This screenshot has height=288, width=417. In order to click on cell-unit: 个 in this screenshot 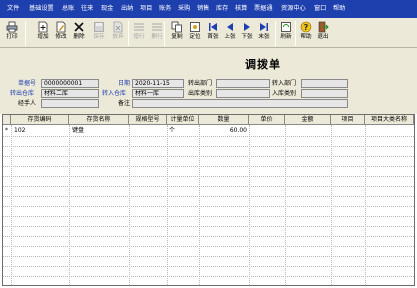, I will do `click(172, 131)`.